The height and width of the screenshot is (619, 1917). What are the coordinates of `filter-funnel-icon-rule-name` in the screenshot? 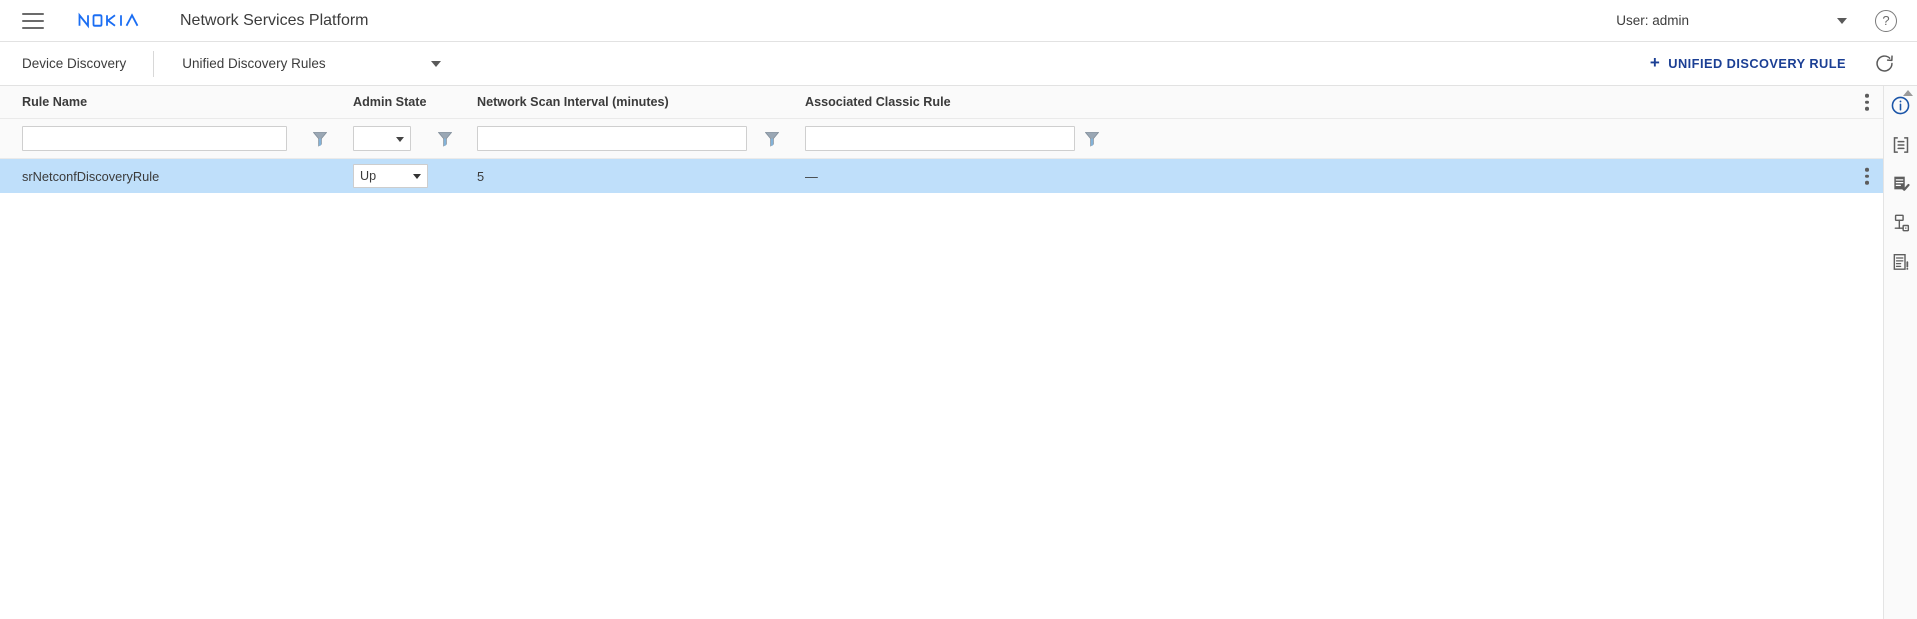 It's located at (320, 139).